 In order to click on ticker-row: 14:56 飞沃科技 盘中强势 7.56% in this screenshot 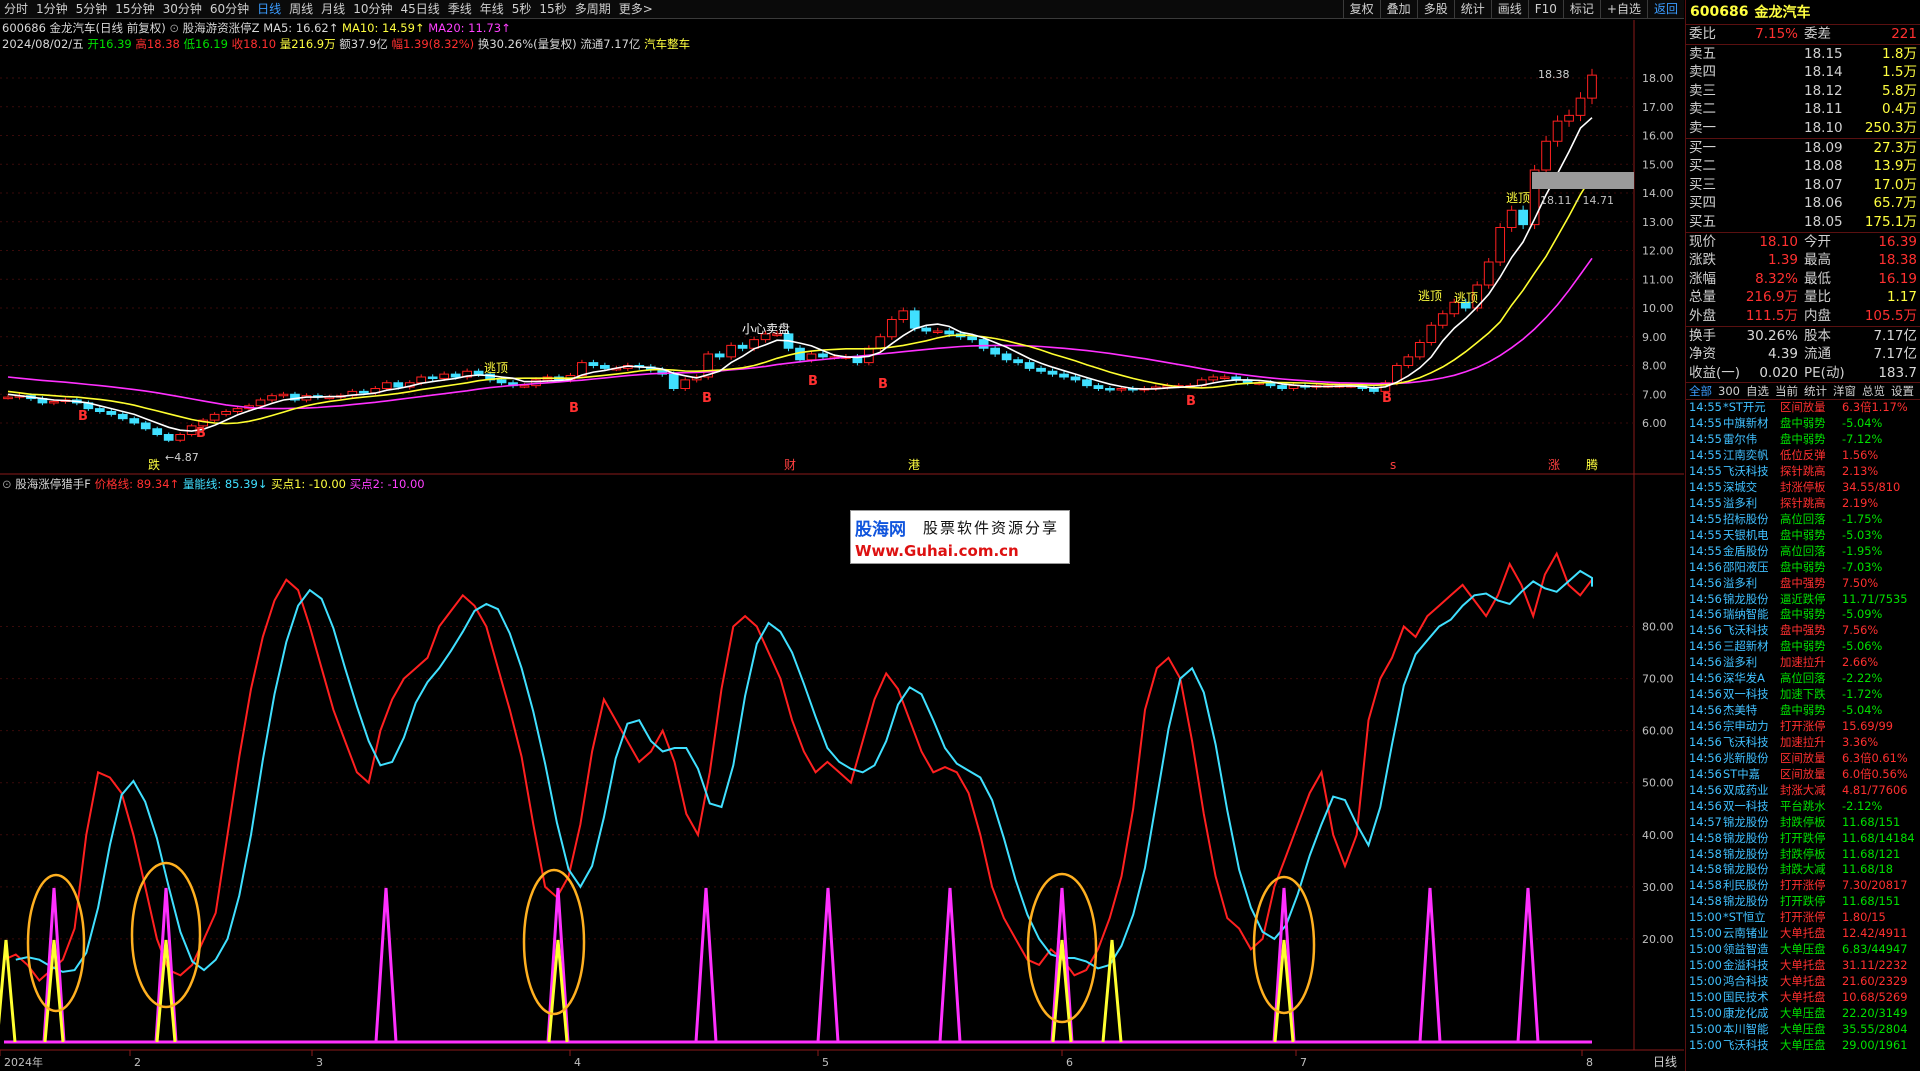, I will do `click(1803, 631)`.